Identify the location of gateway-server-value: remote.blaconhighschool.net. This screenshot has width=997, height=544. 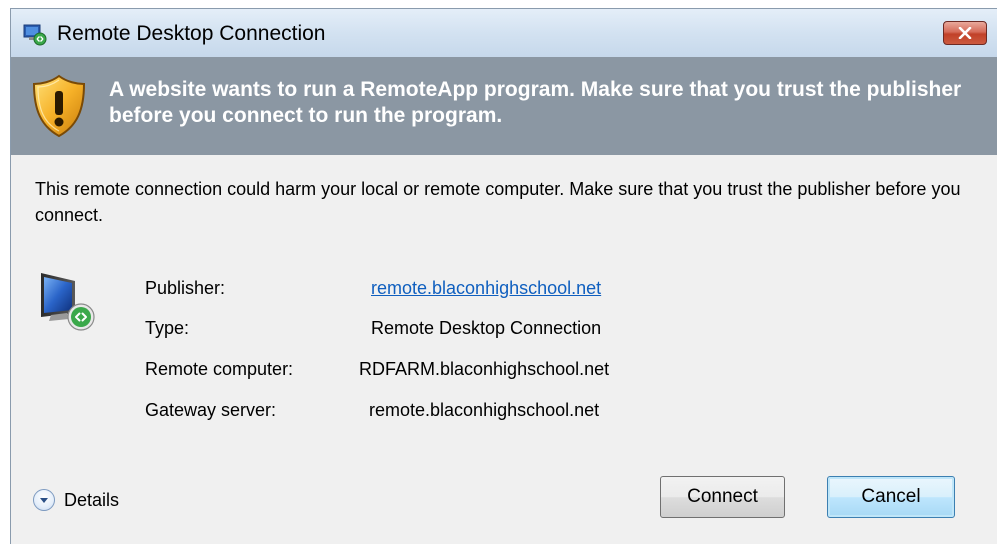
(484, 410).